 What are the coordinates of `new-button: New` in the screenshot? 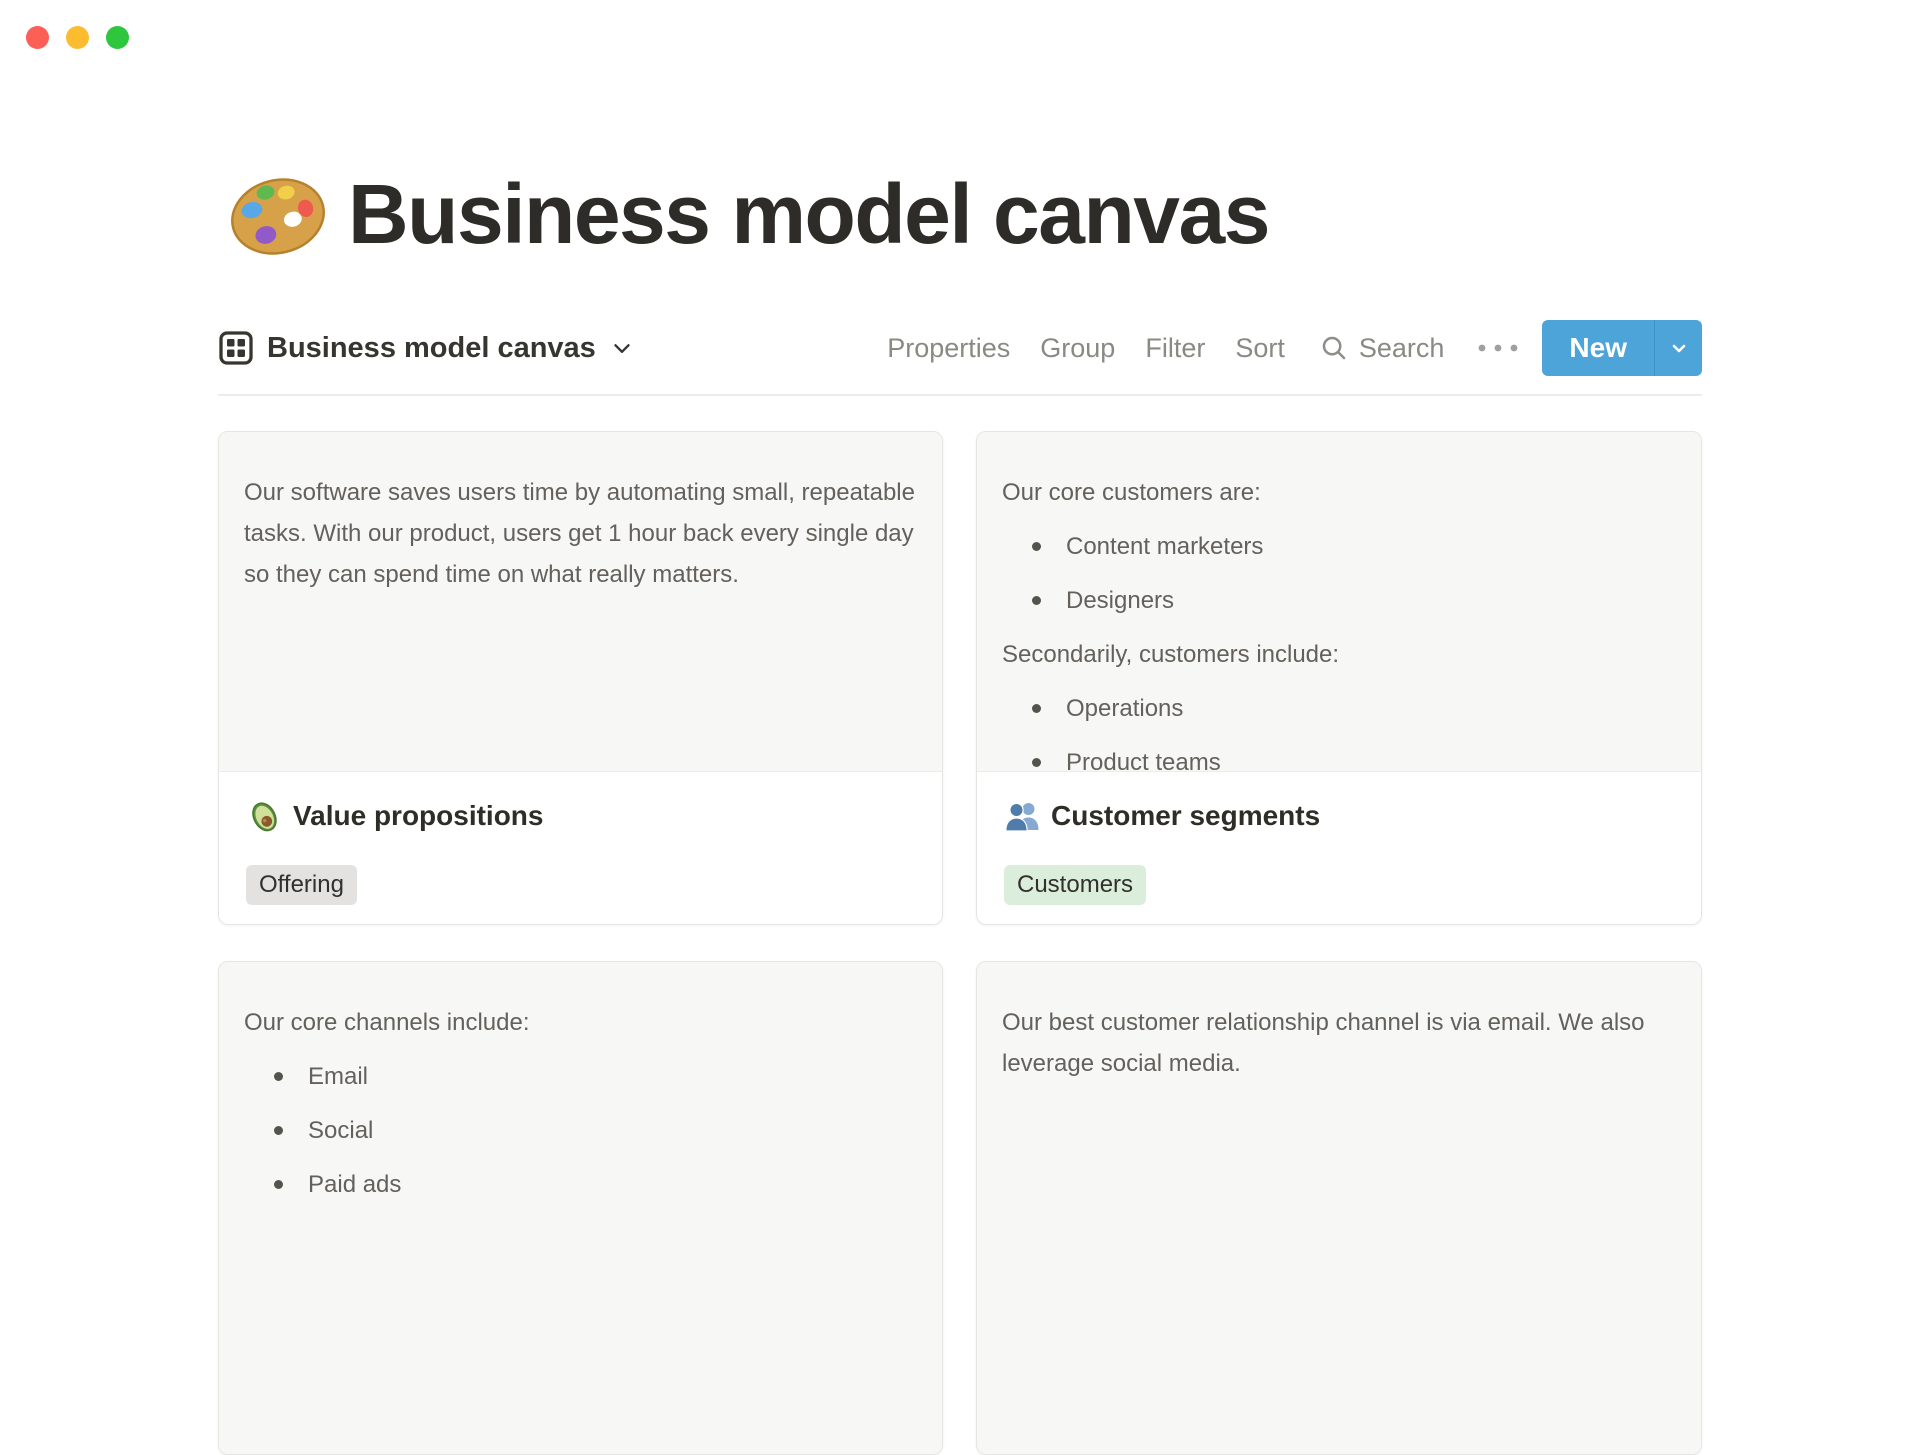 It's located at (1598, 348).